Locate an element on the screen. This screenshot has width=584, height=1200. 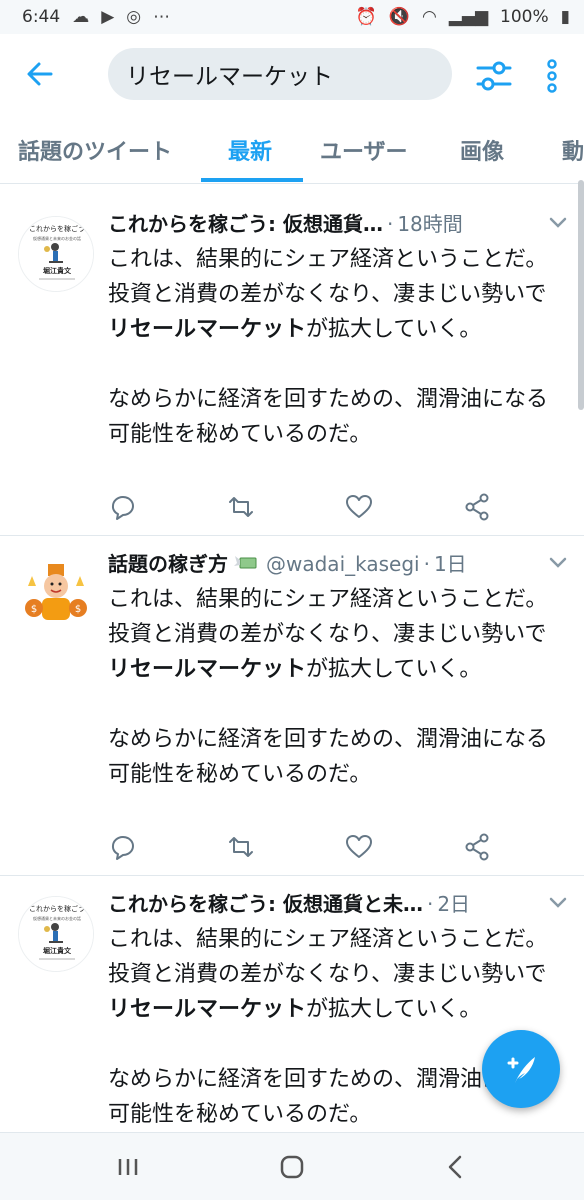
compose-tweet-button is located at coordinates (521, 1069).